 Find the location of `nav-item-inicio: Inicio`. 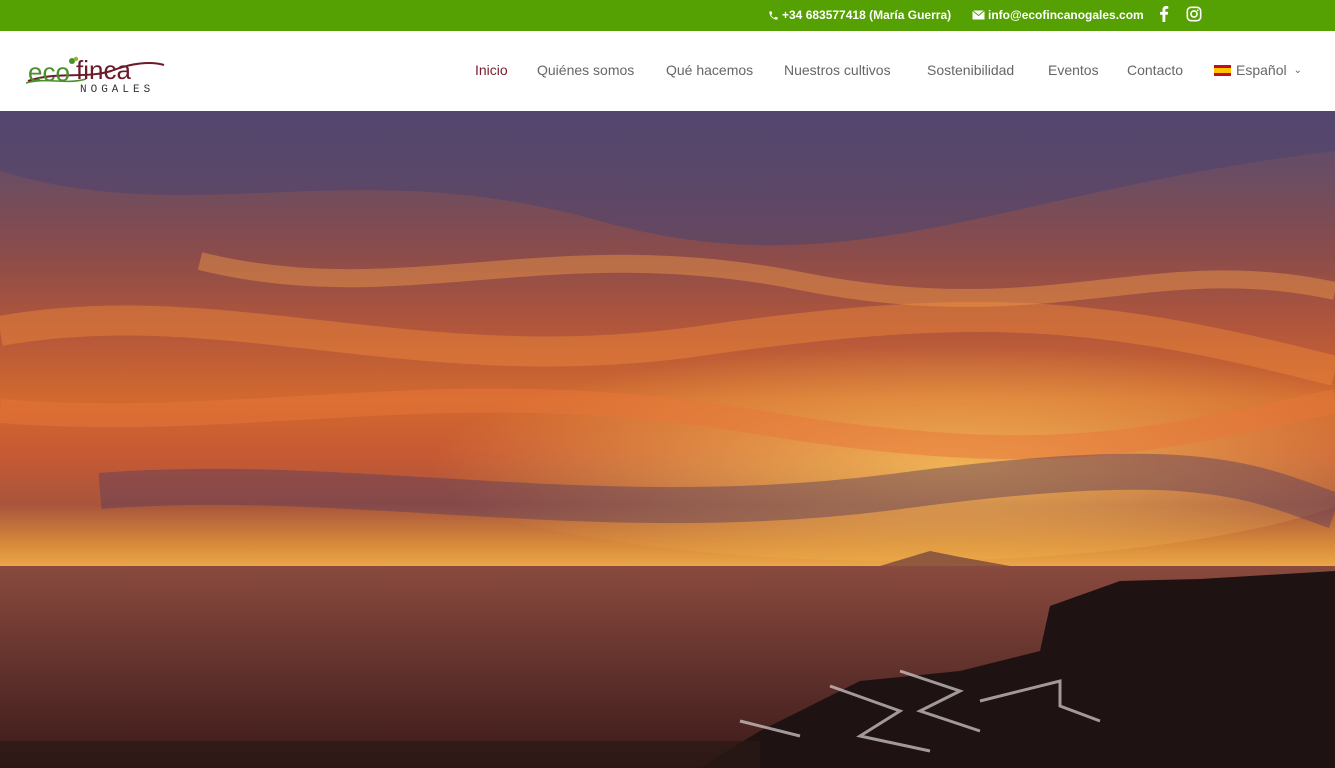

nav-item-inicio: Inicio is located at coordinates (491, 70).